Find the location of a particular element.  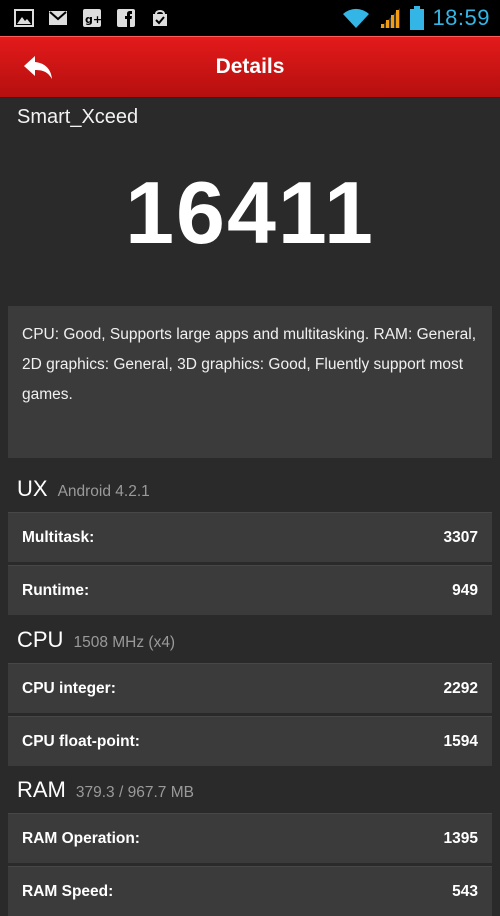

row-value: 949 is located at coordinates (465, 590).